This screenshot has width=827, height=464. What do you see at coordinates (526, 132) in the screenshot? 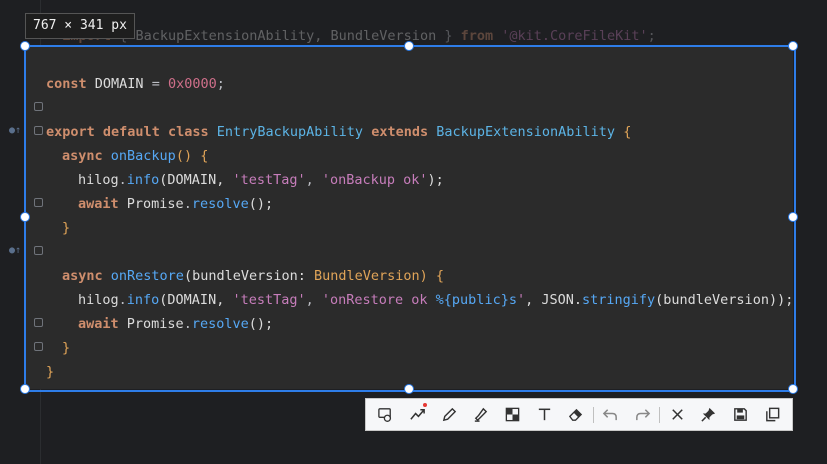
I see `cls: BackupExtensionAbility` at bounding box center [526, 132].